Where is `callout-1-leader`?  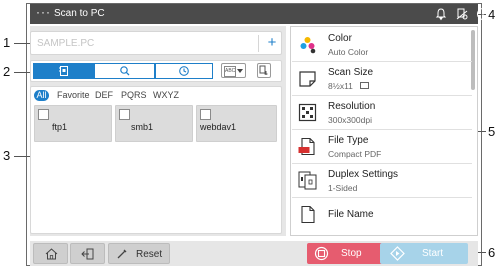
callout-1-leader is located at coordinates (22, 43).